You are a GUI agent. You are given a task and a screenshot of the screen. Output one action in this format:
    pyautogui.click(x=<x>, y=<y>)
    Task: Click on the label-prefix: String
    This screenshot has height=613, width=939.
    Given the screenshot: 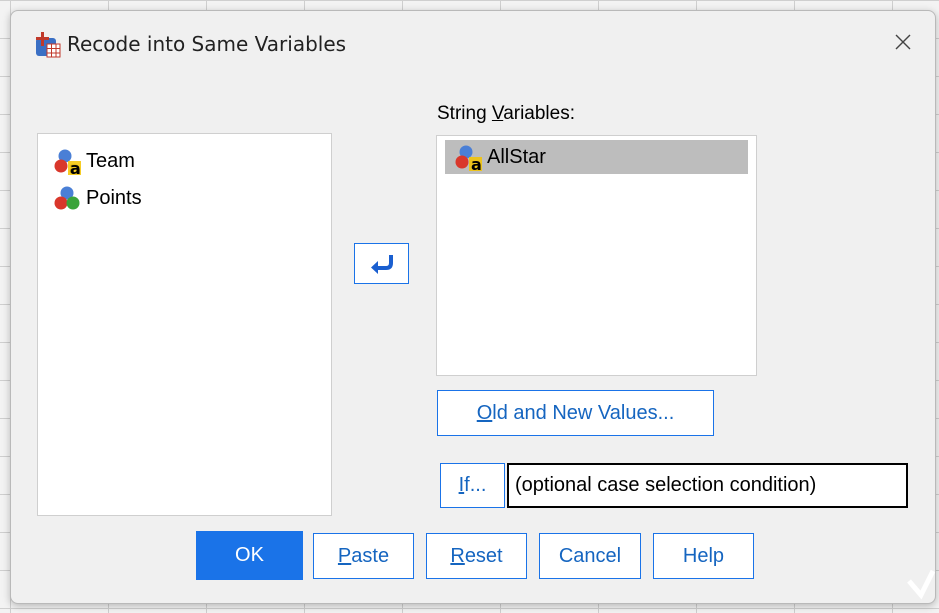 What is the action you would take?
    pyautogui.click(x=464, y=113)
    